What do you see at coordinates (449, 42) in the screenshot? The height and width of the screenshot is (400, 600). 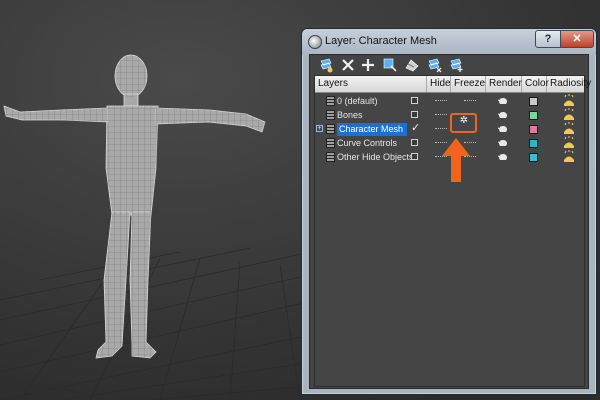 I see `title-bar: Layer: Character Mesh ? ✕` at bounding box center [449, 42].